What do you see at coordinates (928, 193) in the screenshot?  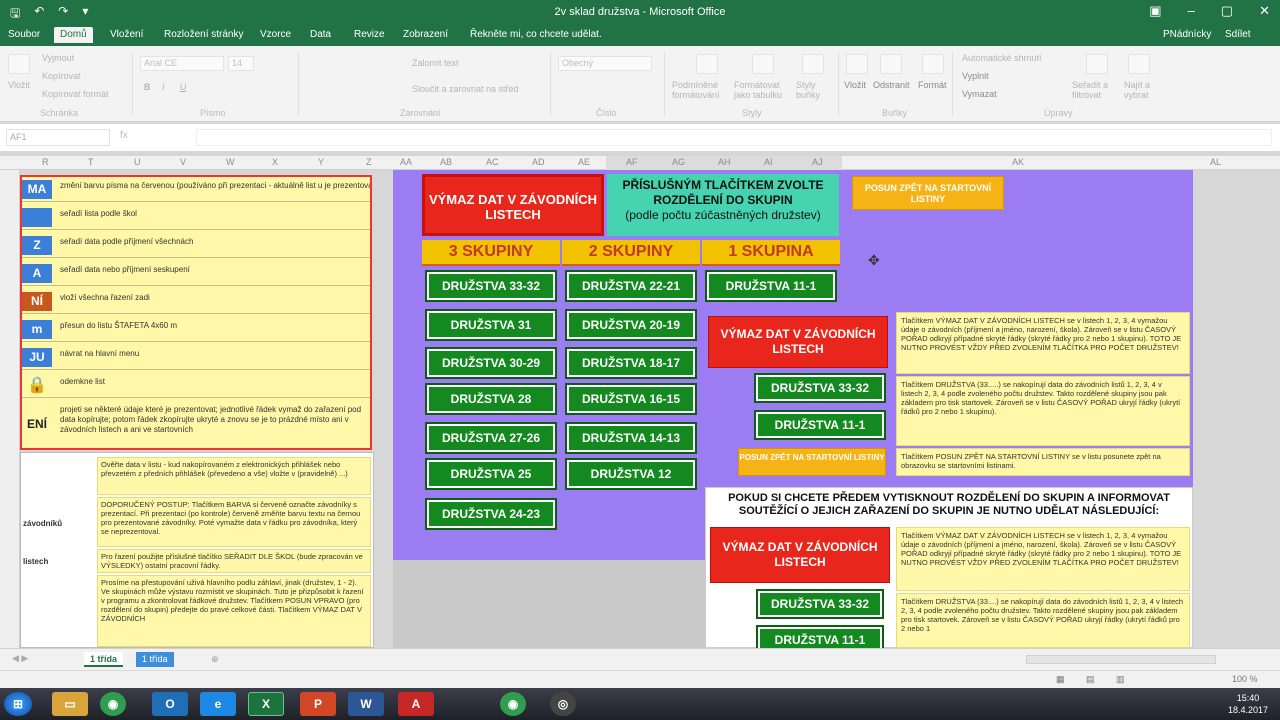 I see `back-to-startlists-button: POSUN ZPĚT NA STARTOVNÍ LISTINY` at bounding box center [928, 193].